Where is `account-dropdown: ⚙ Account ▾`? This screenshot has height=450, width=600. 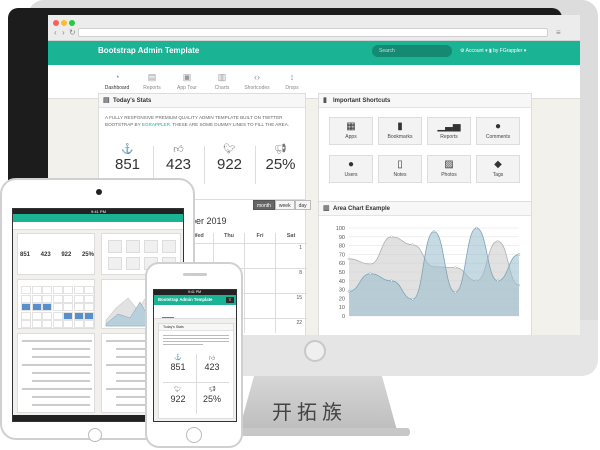 account-dropdown: ⚙ Account ▾ is located at coordinates (474, 51).